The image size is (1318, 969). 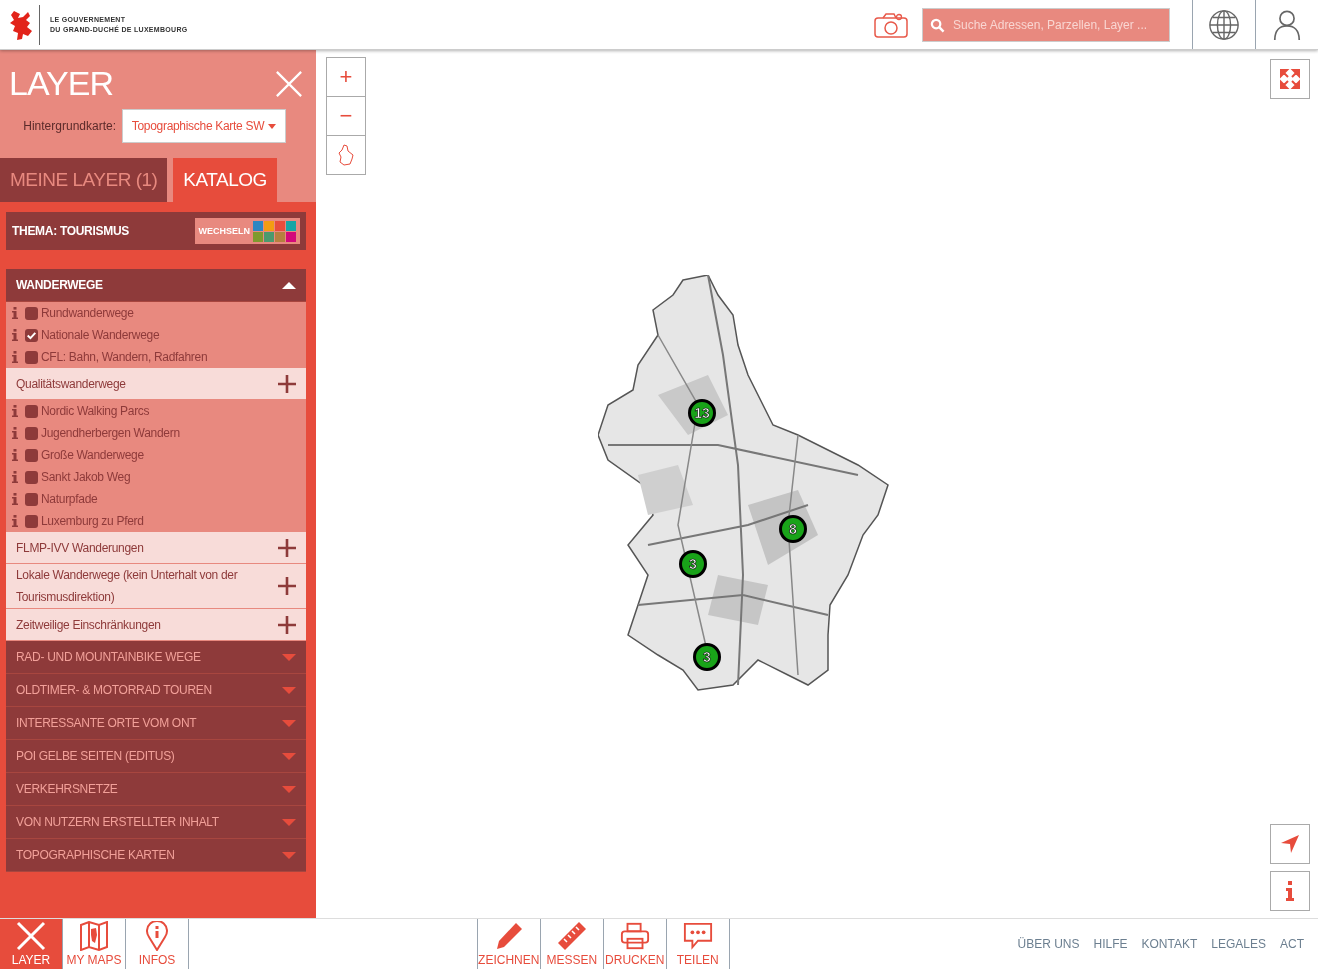 I want to click on change-theme-button: WECHSELN, so click(x=247, y=231).